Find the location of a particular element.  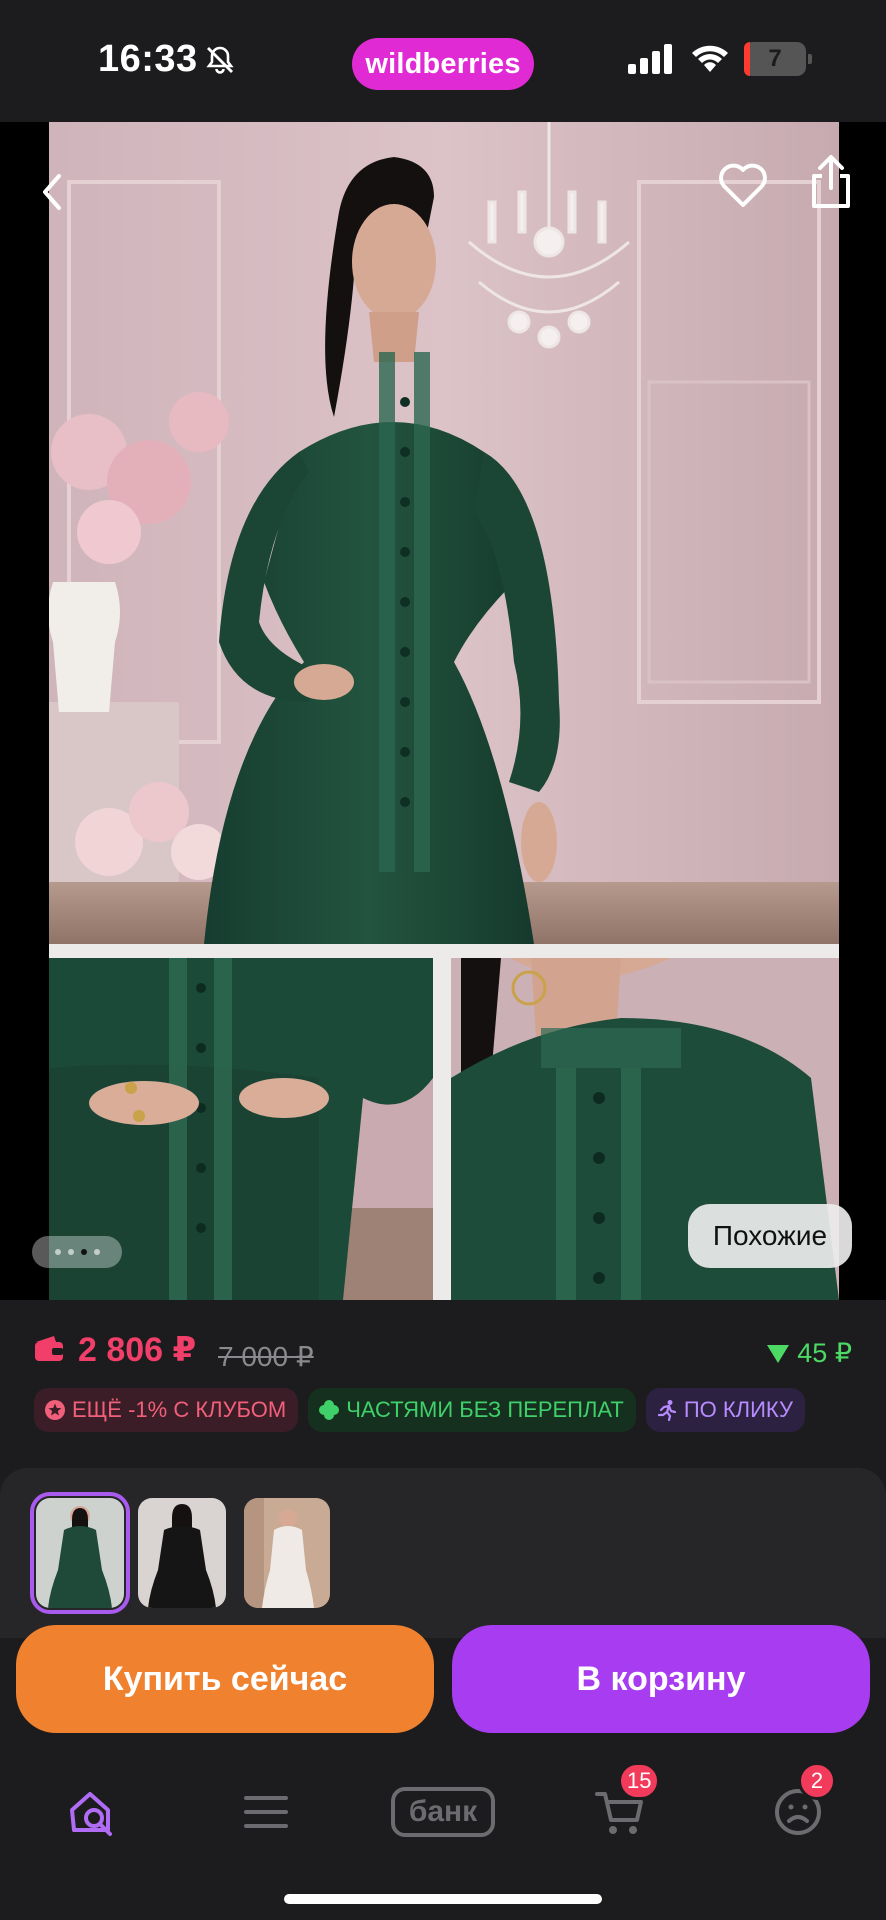

status-bar: 16:33 wildberries 7 is located at coordinates (443, 61).